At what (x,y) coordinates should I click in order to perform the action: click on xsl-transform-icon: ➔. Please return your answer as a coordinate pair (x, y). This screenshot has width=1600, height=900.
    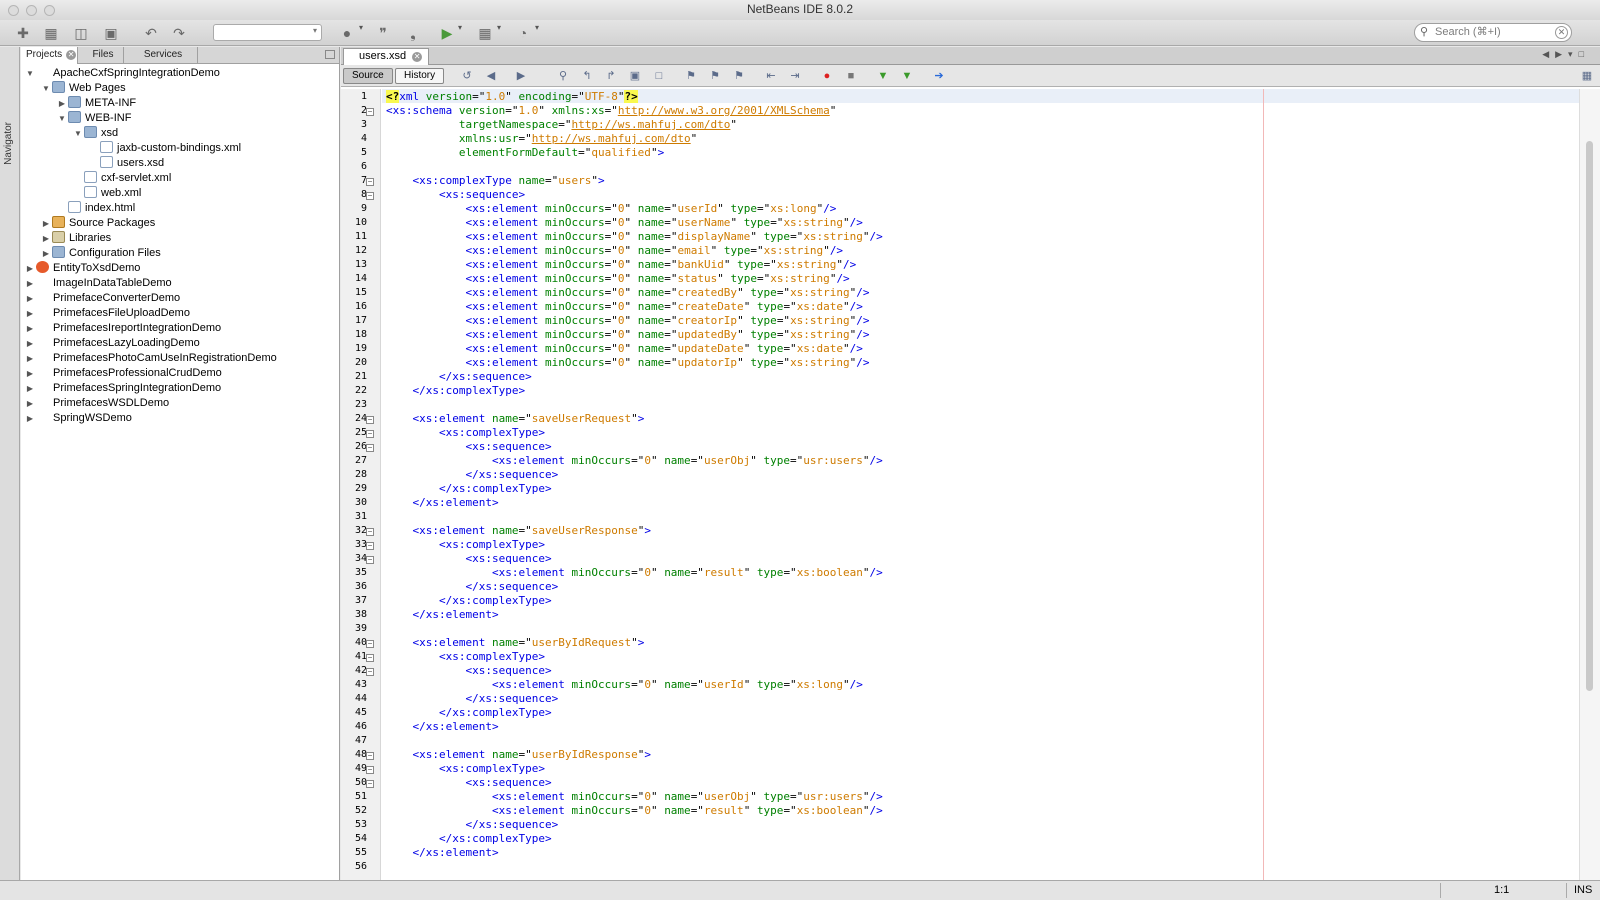
    Looking at the image, I should click on (939, 76).